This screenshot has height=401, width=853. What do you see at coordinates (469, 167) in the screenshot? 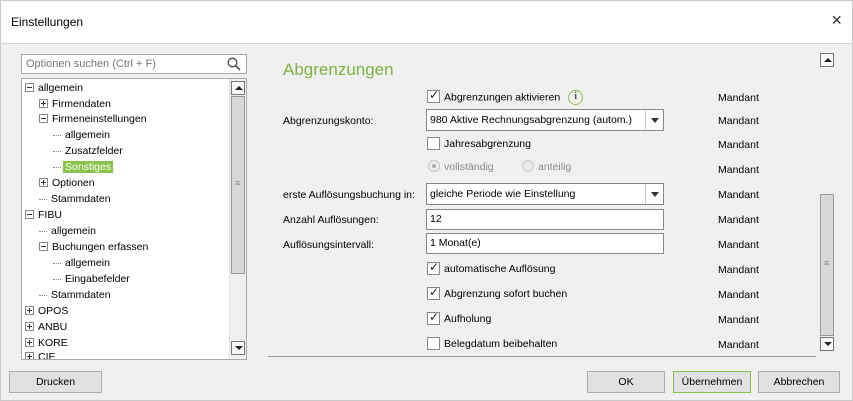
I see `radio-label: vollständig` at bounding box center [469, 167].